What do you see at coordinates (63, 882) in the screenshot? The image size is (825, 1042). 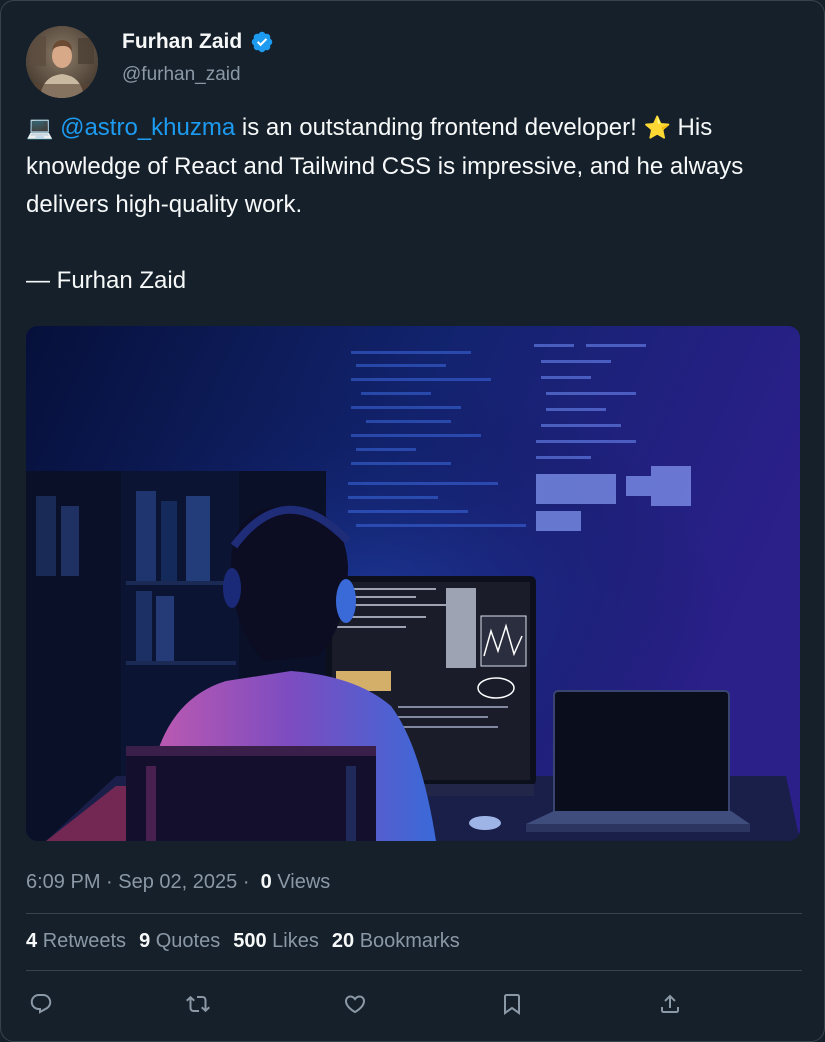 I see `tweet-time: 6:09 PM` at bounding box center [63, 882].